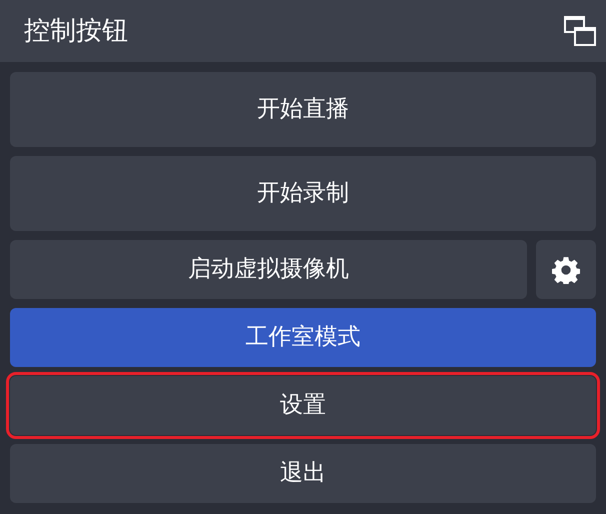  What do you see at coordinates (268, 269) in the screenshot?
I see `control-button: 启动虚拟摄像机` at bounding box center [268, 269].